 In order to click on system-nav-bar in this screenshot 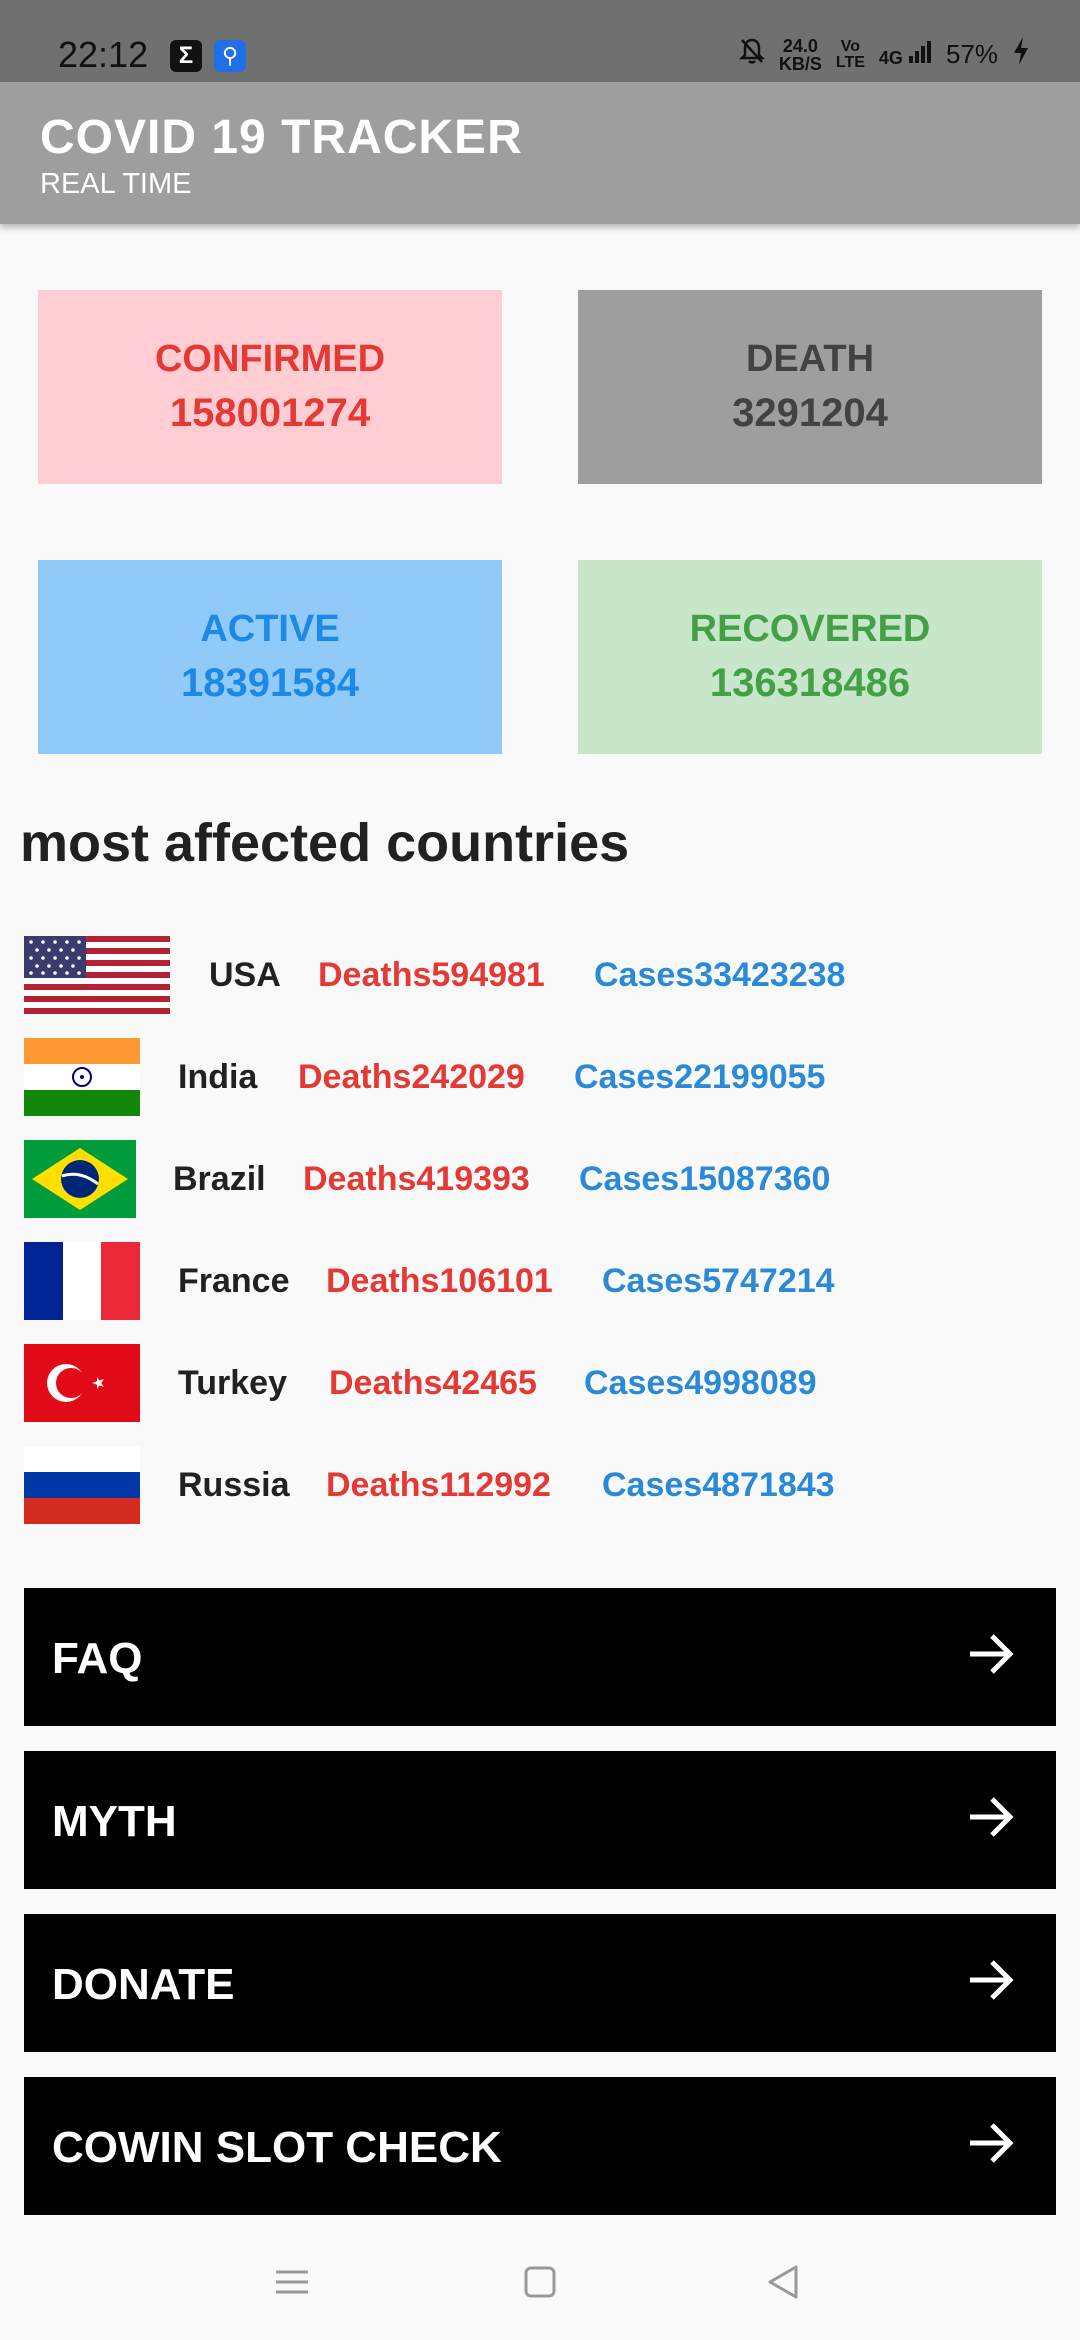, I will do `click(540, 2284)`.